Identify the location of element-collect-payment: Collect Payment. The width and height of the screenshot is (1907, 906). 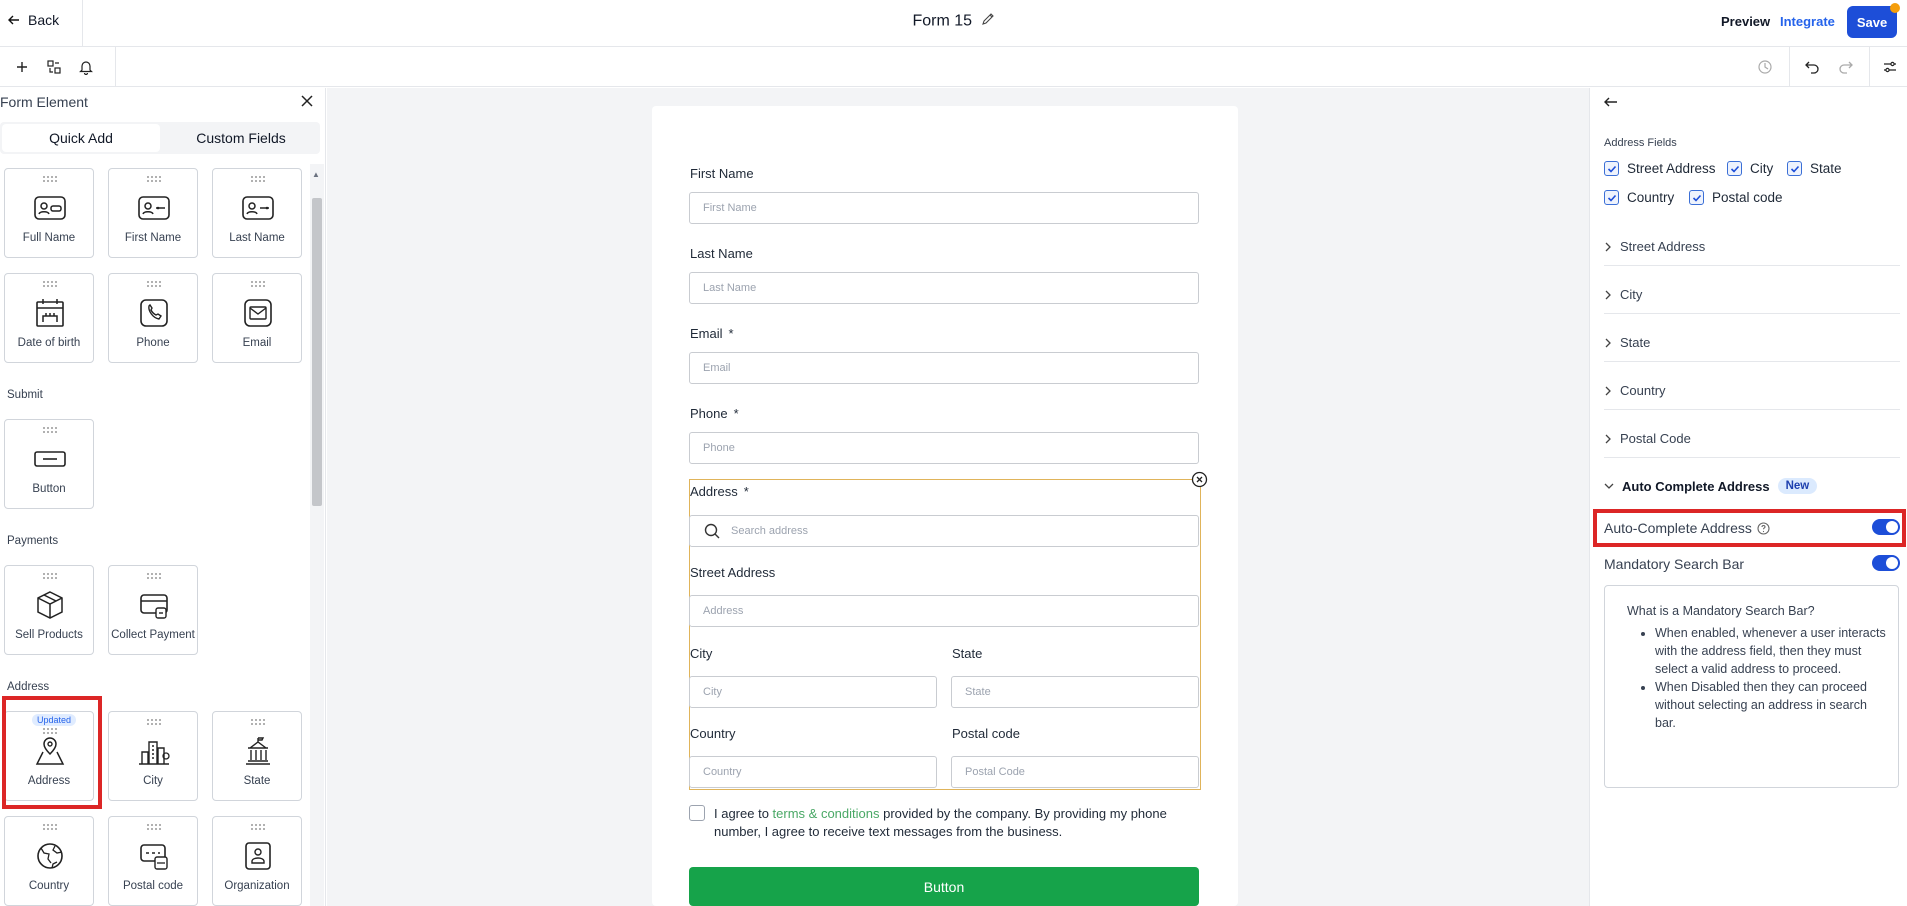
(153, 610).